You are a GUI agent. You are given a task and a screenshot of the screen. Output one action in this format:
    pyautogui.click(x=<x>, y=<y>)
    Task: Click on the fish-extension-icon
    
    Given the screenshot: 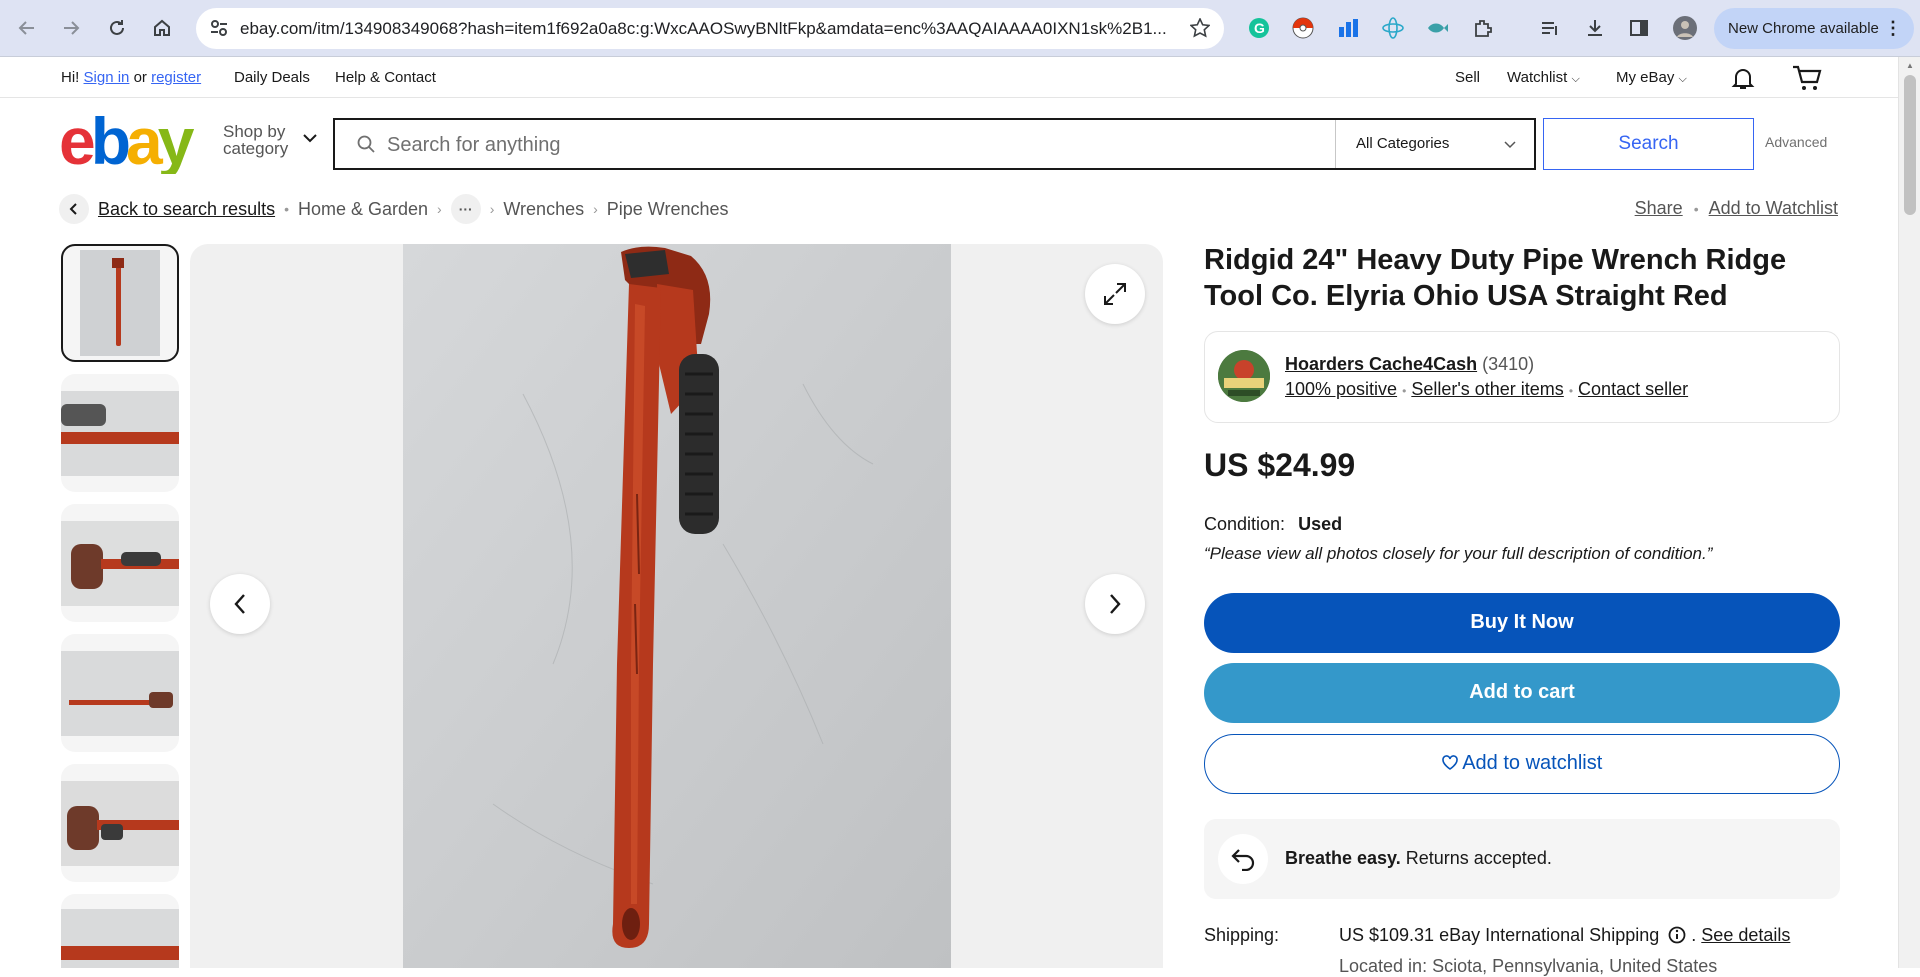 What is the action you would take?
    pyautogui.click(x=1437, y=28)
    